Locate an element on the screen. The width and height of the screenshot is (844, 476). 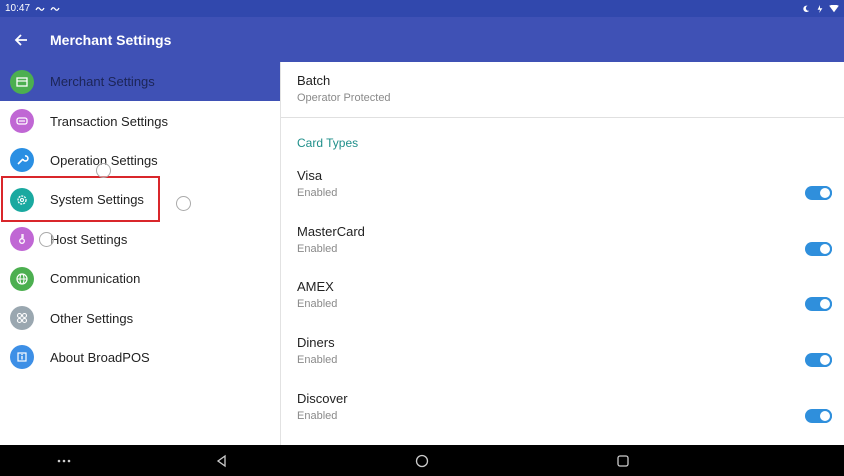
info-icon is located at coordinates (22, 357).